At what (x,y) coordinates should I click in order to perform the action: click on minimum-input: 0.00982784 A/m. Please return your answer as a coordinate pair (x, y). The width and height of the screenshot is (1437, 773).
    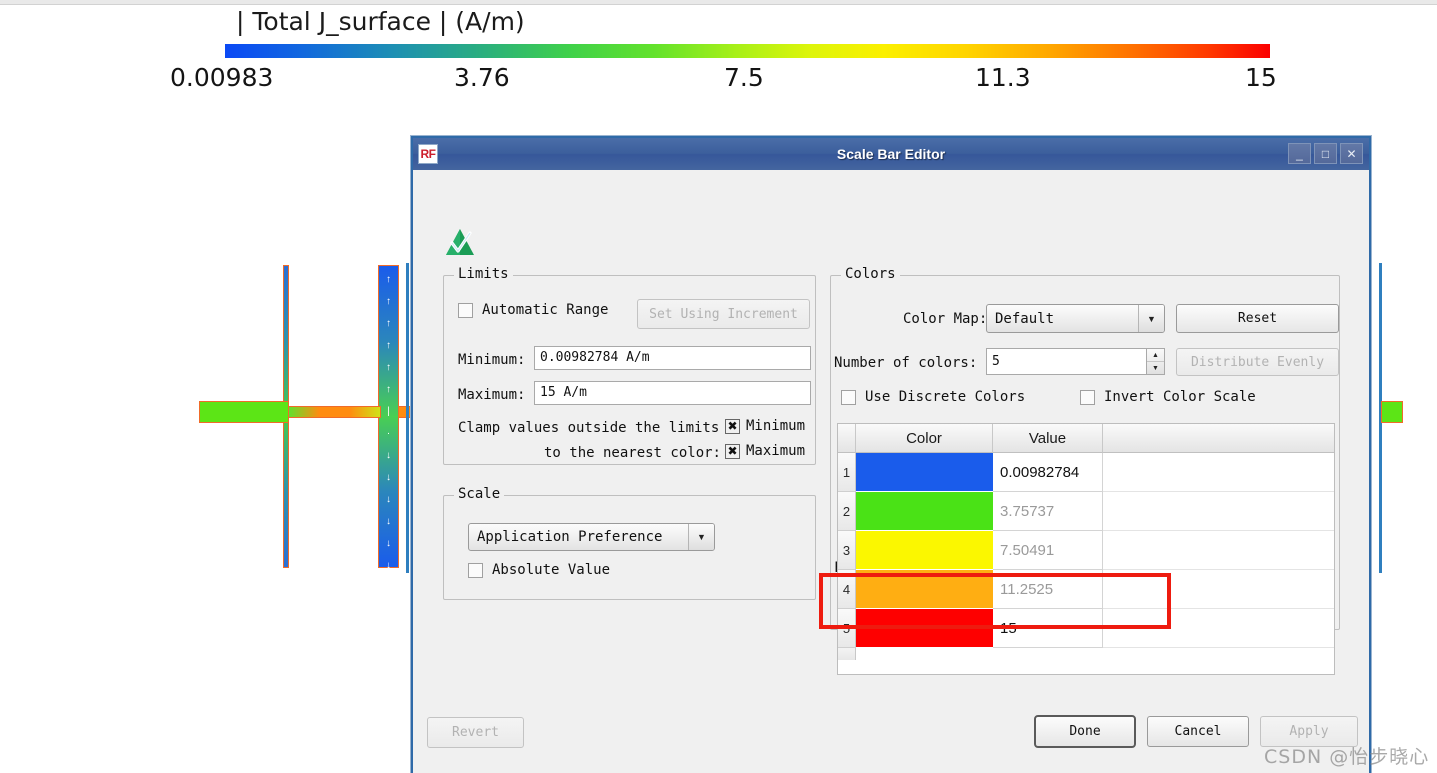
    Looking at the image, I should click on (672, 358).